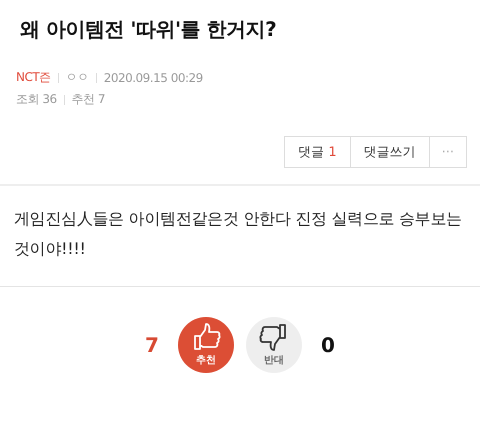 The width and height of the screenshot is (480, 430). What do you see at coordinates (89, 99) in the screenshot?
I see `recommend-count: 추천 7` at bounding box center [89, 99].